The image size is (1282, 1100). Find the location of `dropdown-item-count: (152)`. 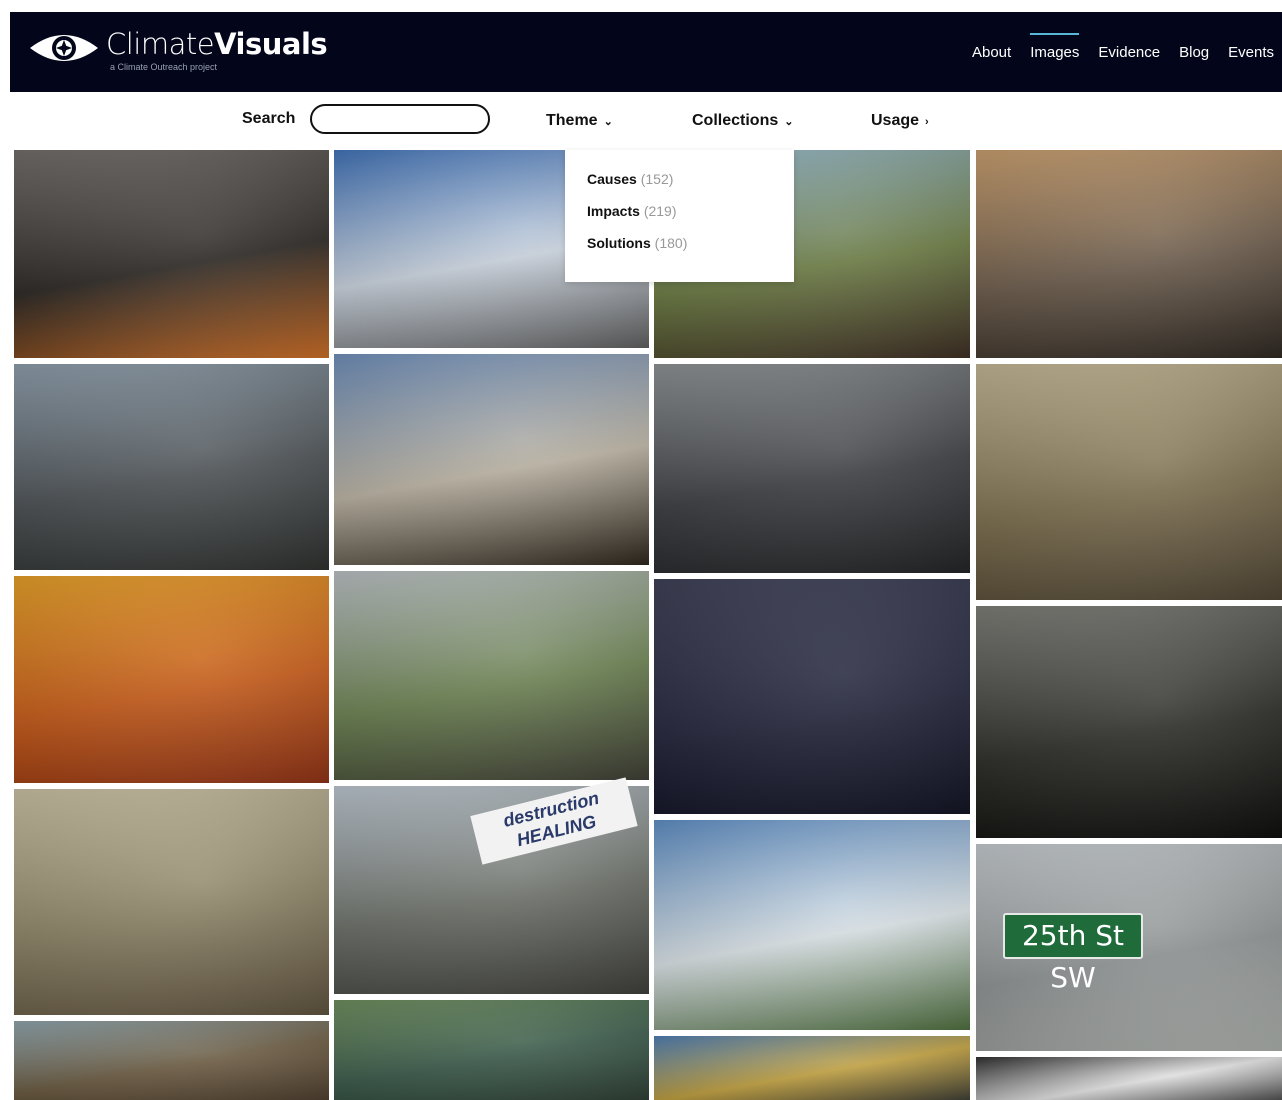

dropdown-item-count: (152) is located at coordinates (657, 179).